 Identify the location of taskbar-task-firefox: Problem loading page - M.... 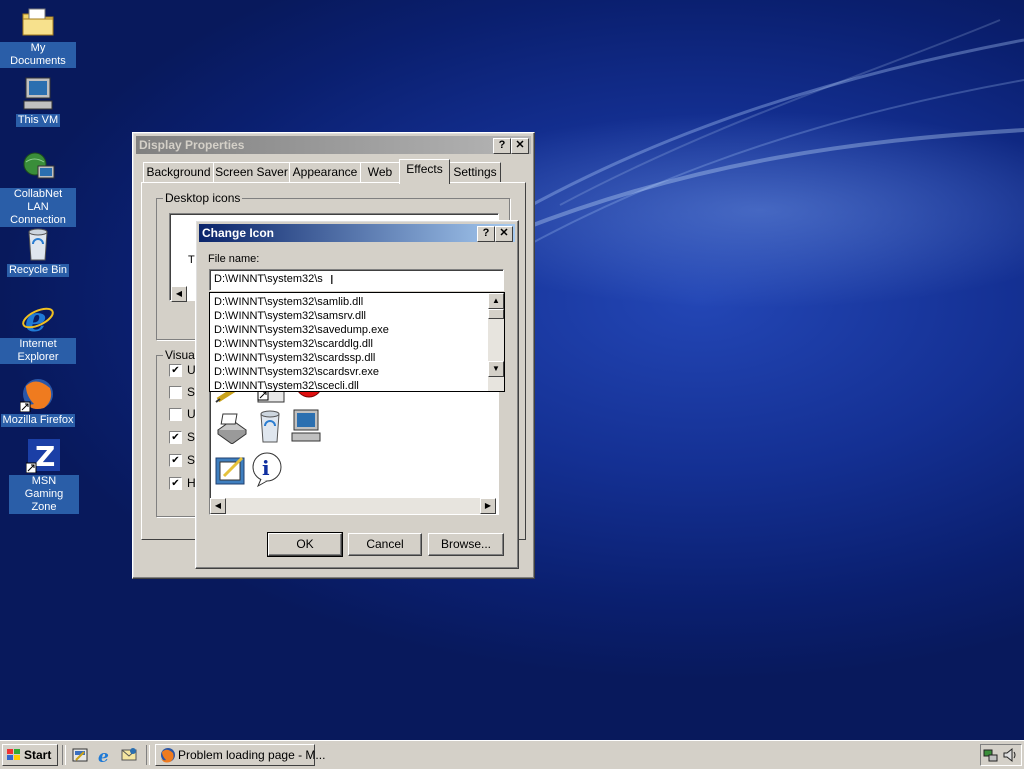
(240, 755).